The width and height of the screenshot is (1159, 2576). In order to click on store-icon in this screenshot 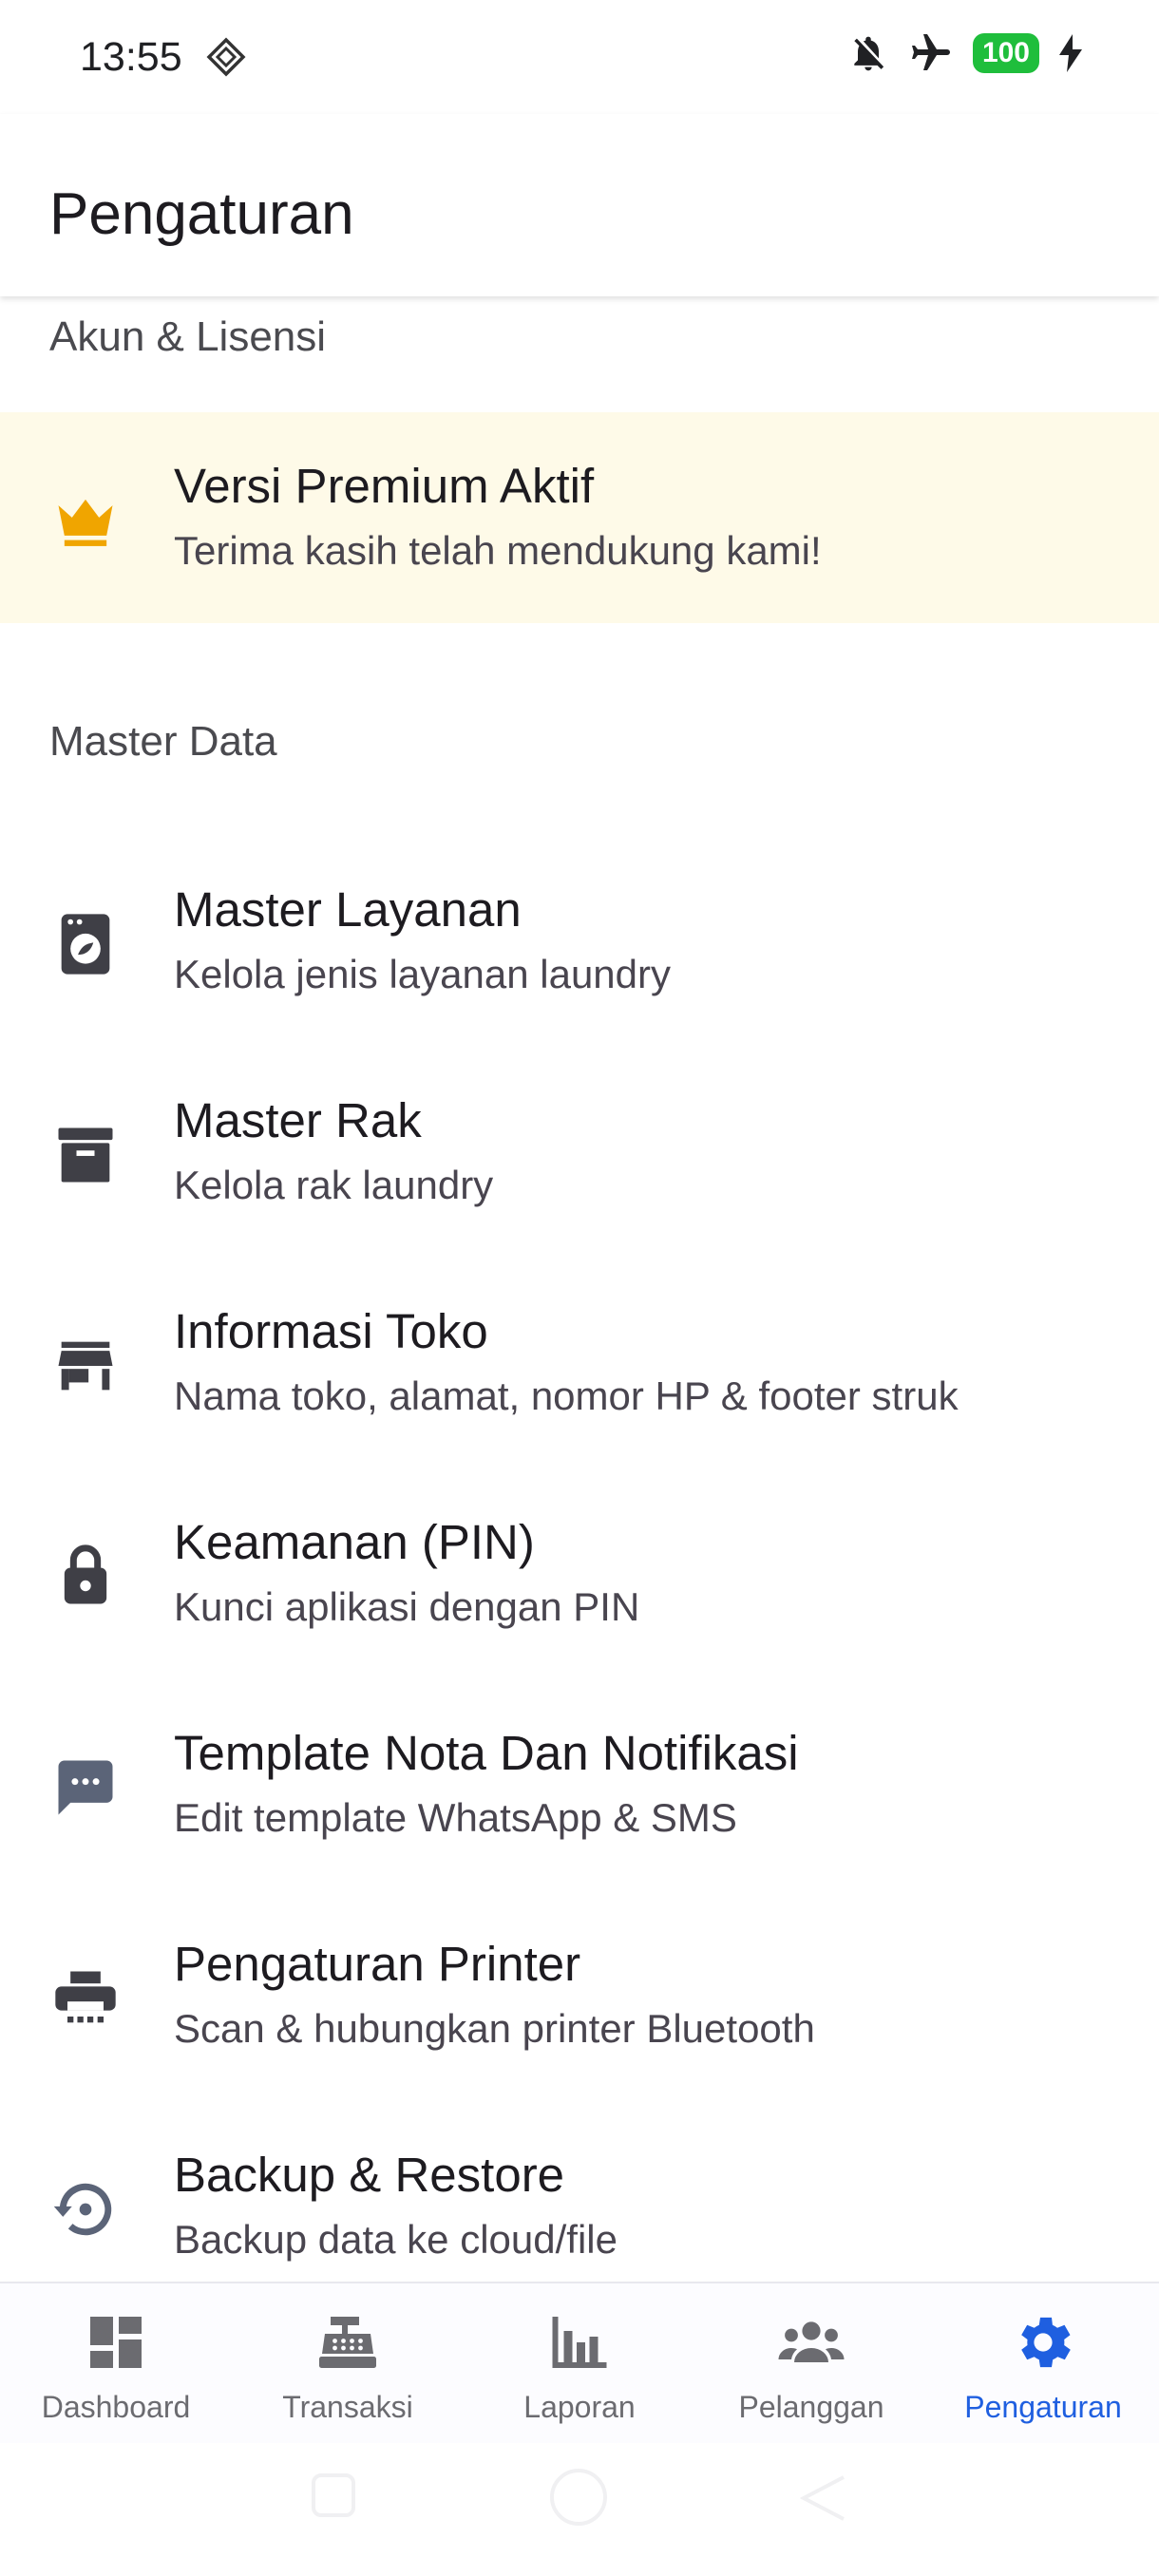, I will do `click(85, 1366)`.